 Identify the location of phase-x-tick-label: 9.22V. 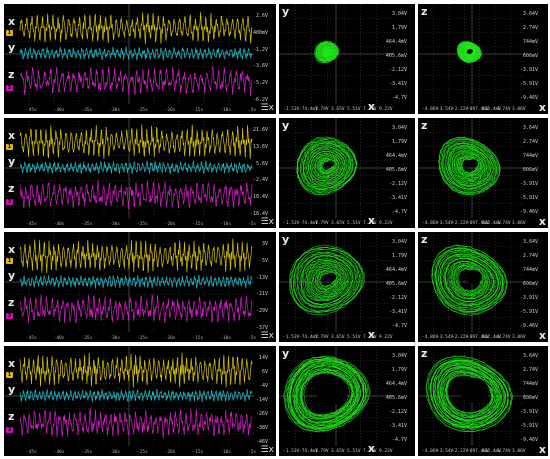
(386, 223).